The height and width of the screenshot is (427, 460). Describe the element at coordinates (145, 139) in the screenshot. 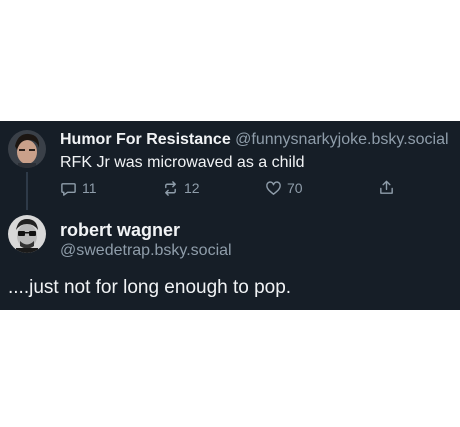

I see `post-author-name: Humor For Resistance` at that location.